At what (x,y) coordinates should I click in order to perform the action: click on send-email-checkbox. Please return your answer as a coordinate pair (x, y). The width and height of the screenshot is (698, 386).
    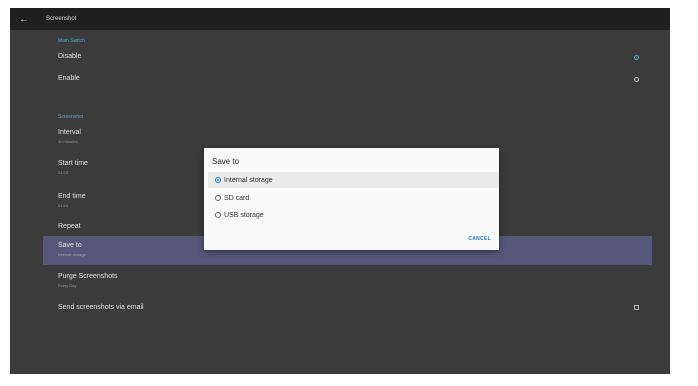
    Looking at the image, I should click on (636, 307).